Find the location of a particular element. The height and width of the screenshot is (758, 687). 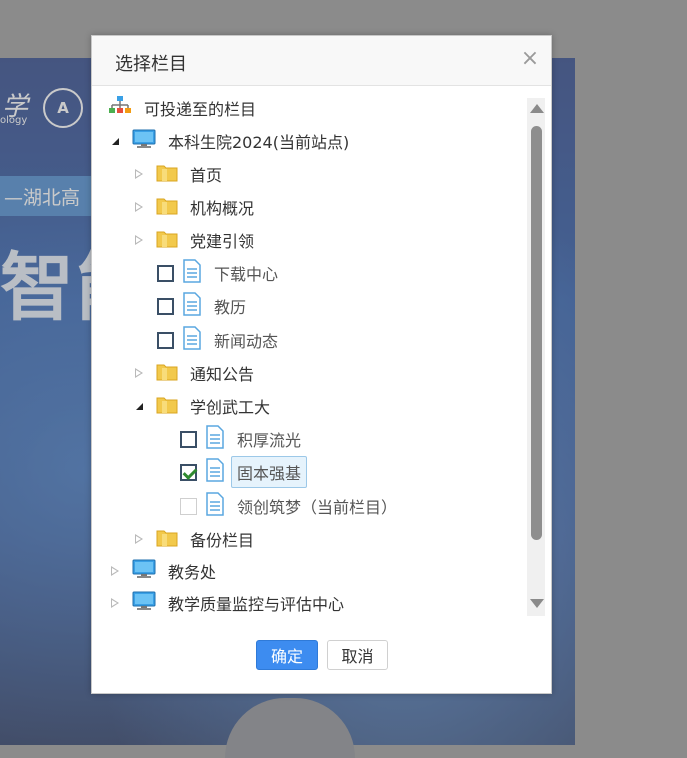

tree-item-label: 学创武工大 is located at coordinates (230, 407).